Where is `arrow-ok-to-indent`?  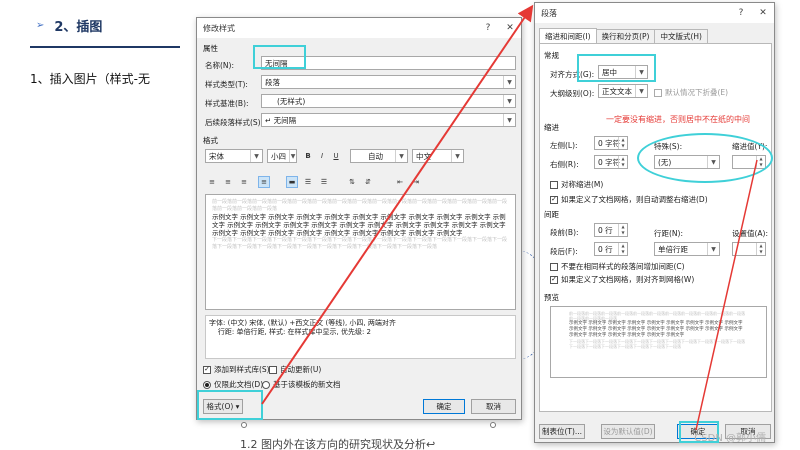 arrow-ok-to-indent is located at coordinates (726, 295).